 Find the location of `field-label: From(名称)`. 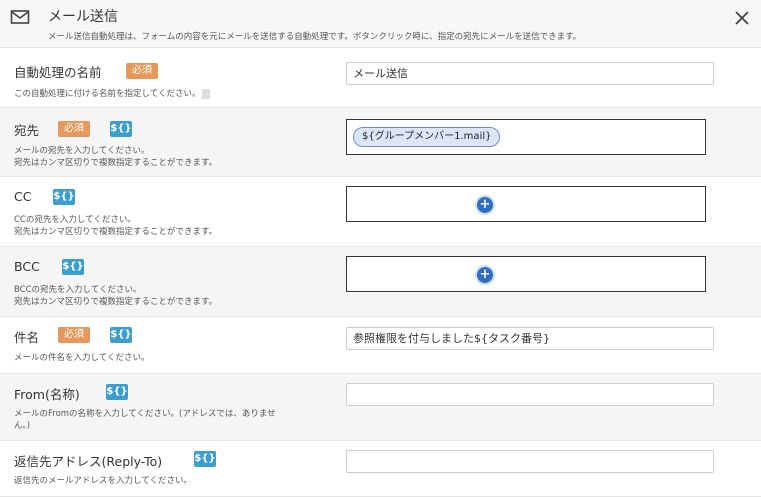

field-label: From(名称) is located at coordinates (47, 394).